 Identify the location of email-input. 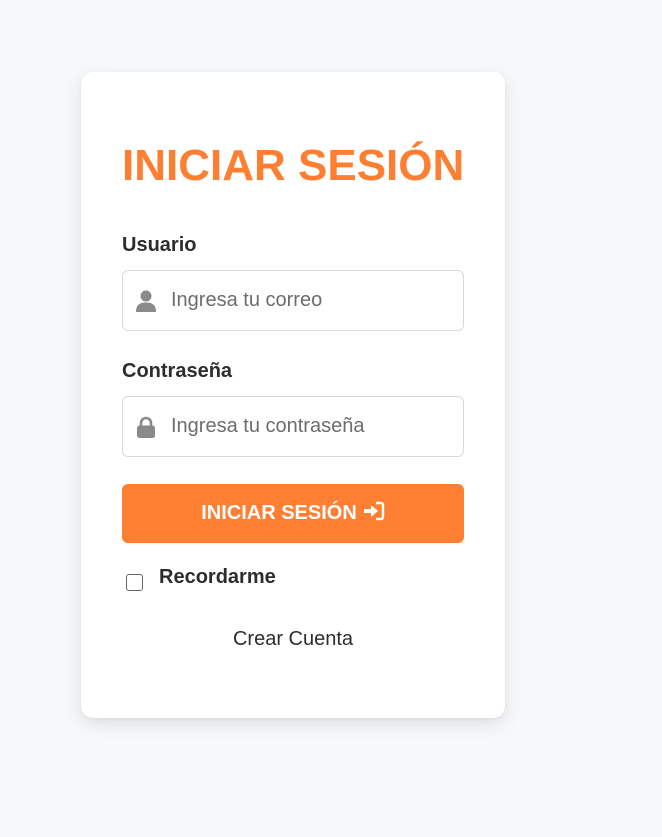
(313, 300).